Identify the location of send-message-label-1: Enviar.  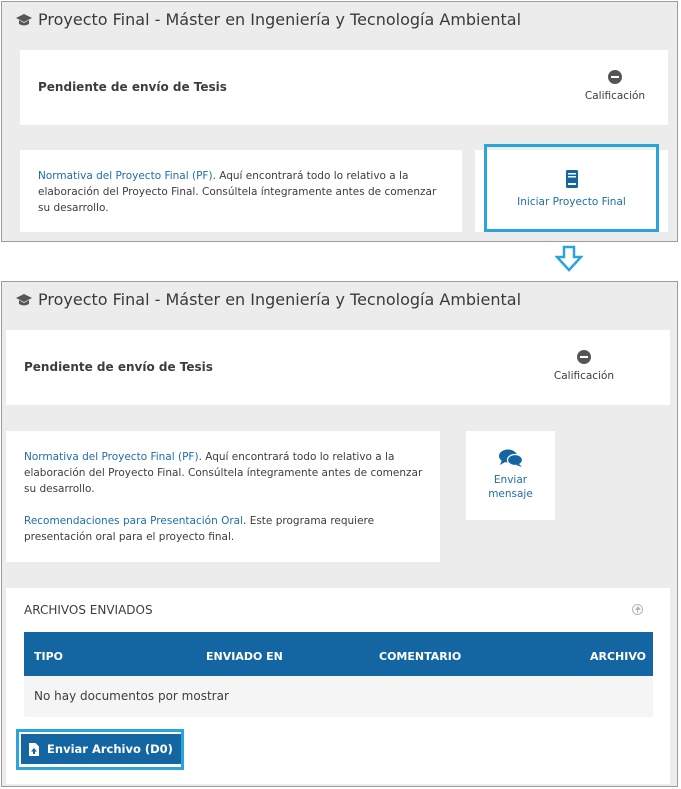
(510, 480).